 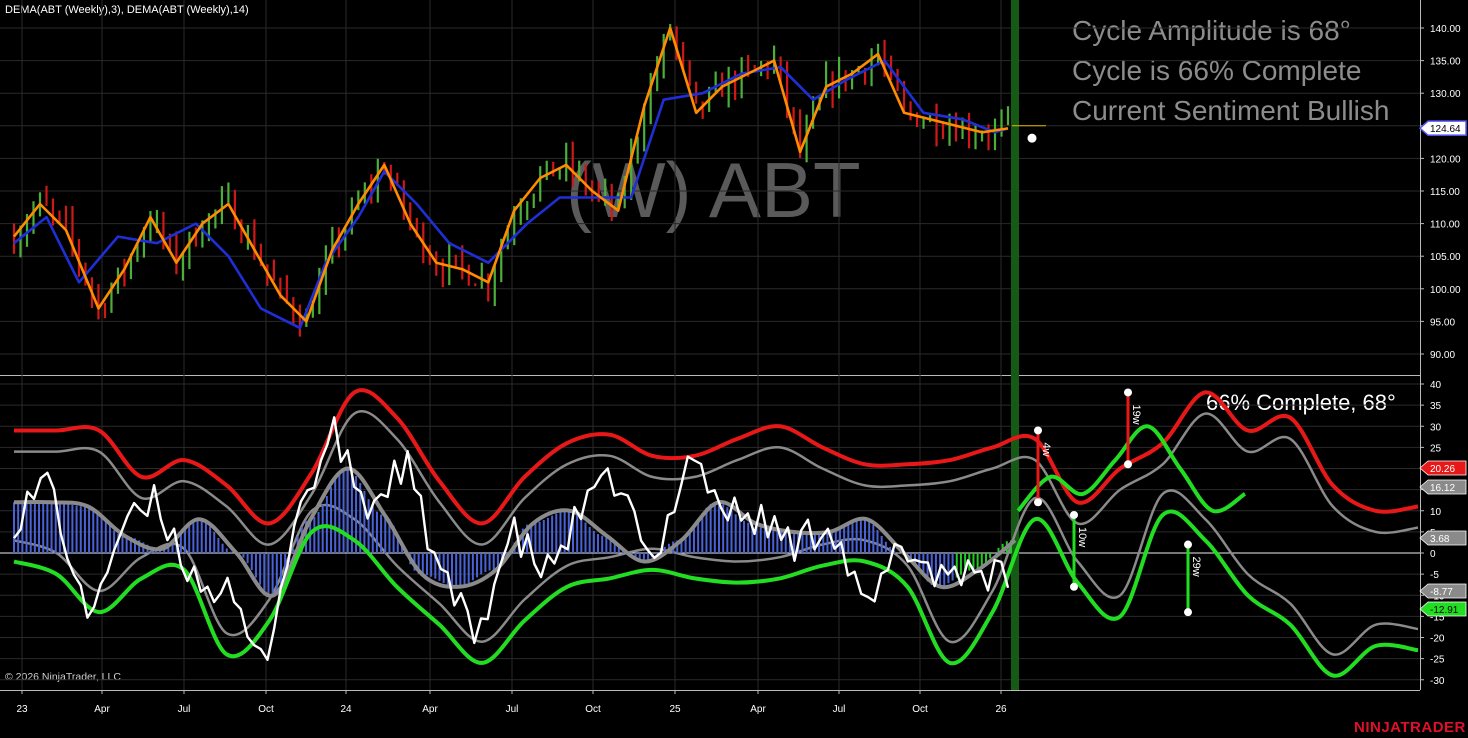 I want to click on x-tick-label: 26, so click(x=1001, y=709).